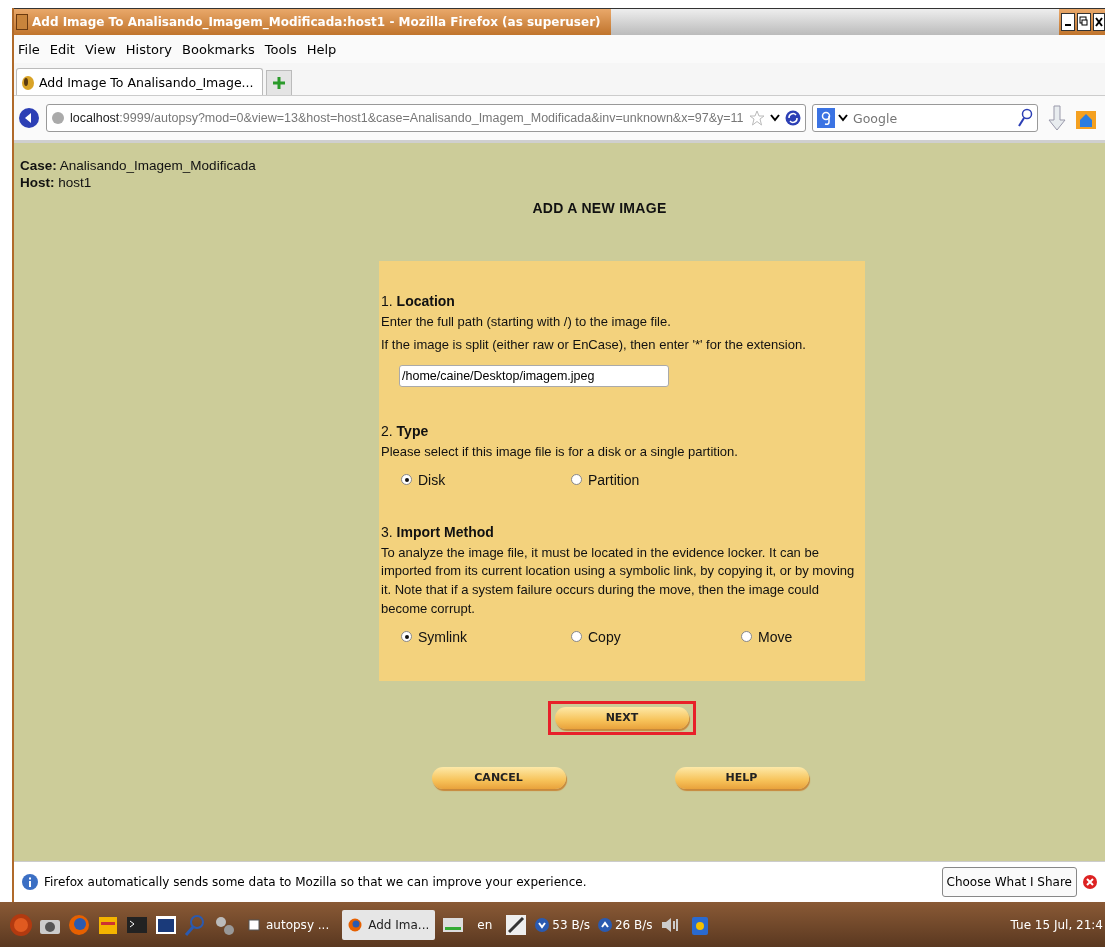 This screenshot has height=947, width=1105. Describe the element at coordinates (56, 182) in the screenshot. I see `host-line: Host: host1` at that location.